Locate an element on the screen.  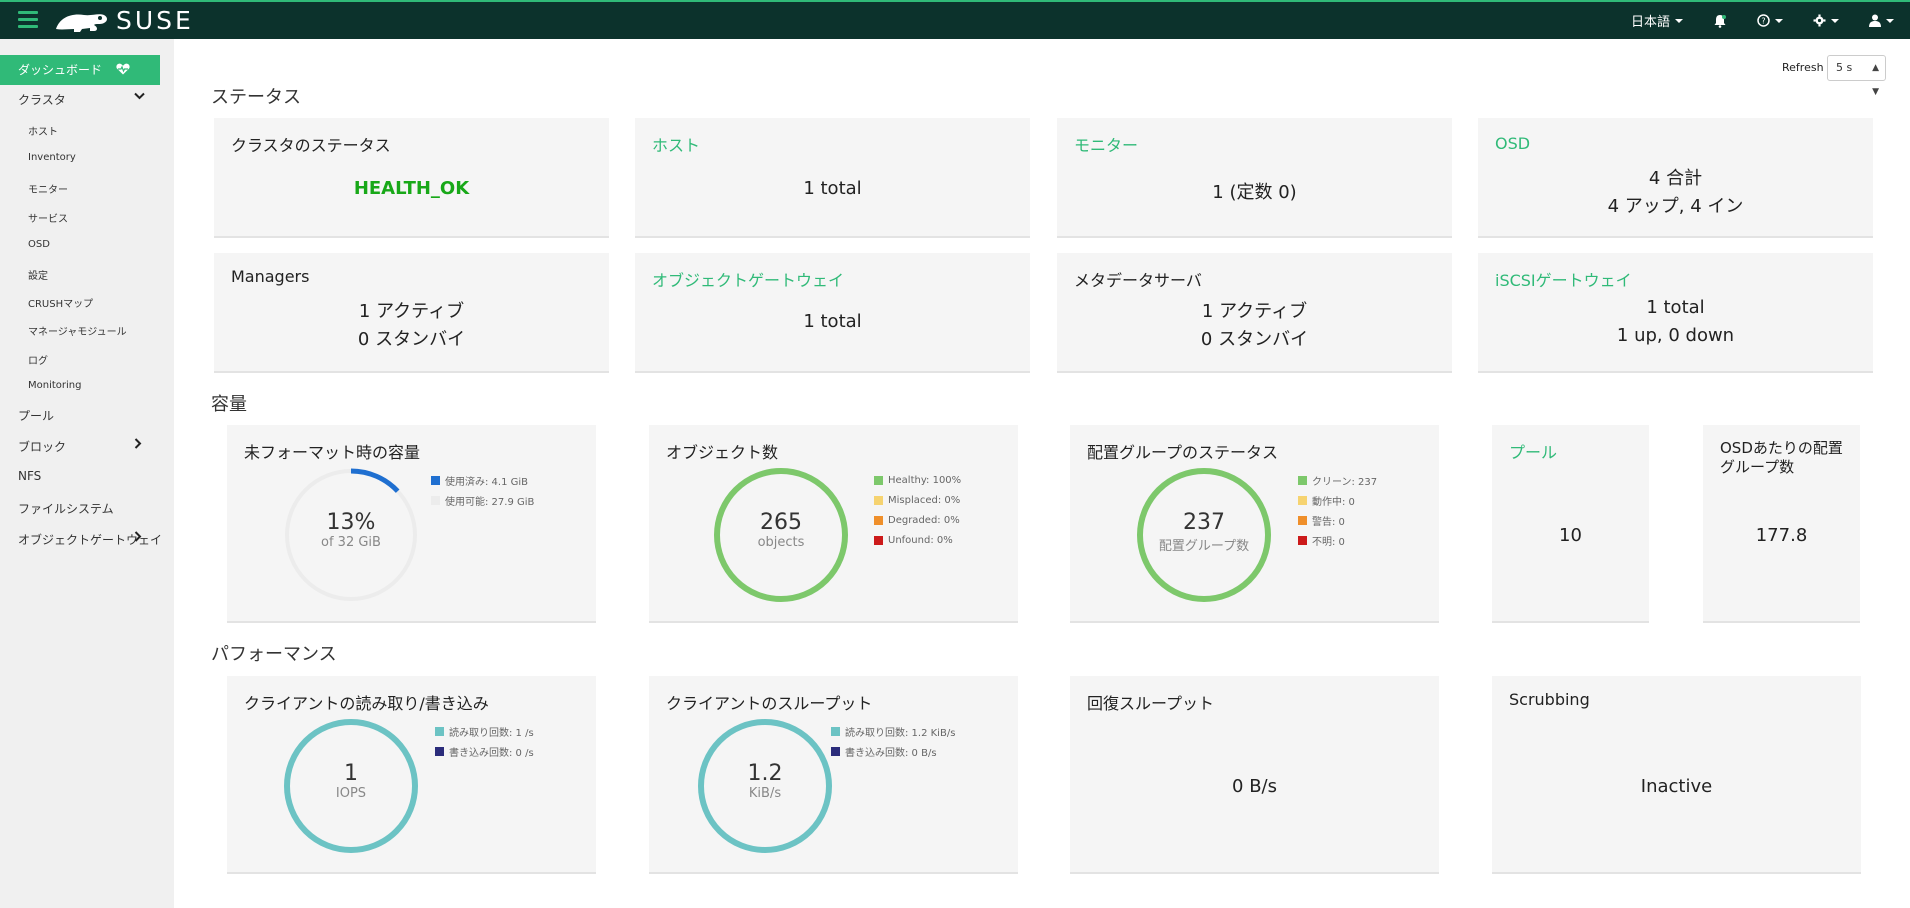
sidebar-item-label: モニター is located at coordinates (48, 190).